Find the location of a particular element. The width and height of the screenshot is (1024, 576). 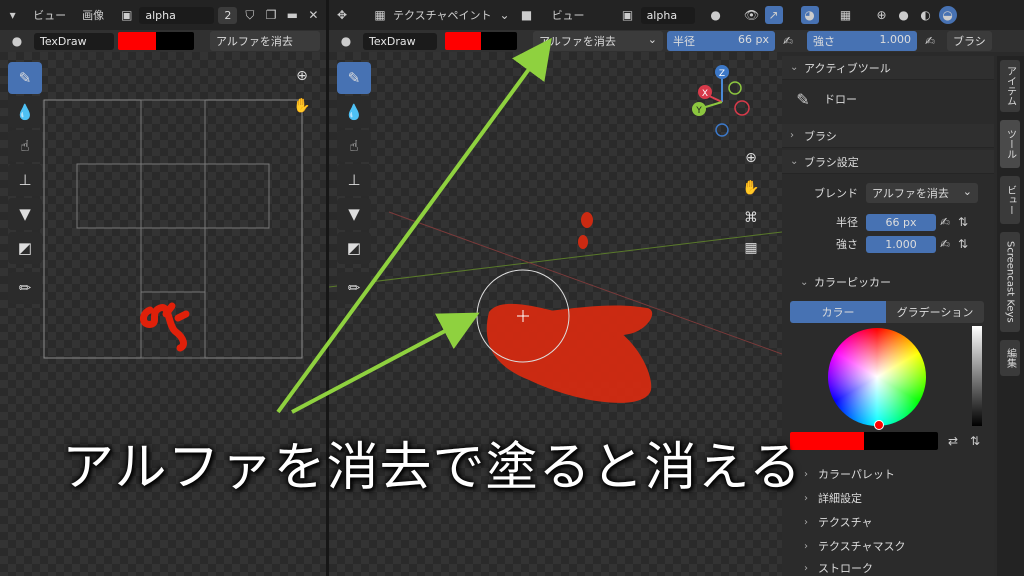

value-slider is located at coordinates (977, 376).